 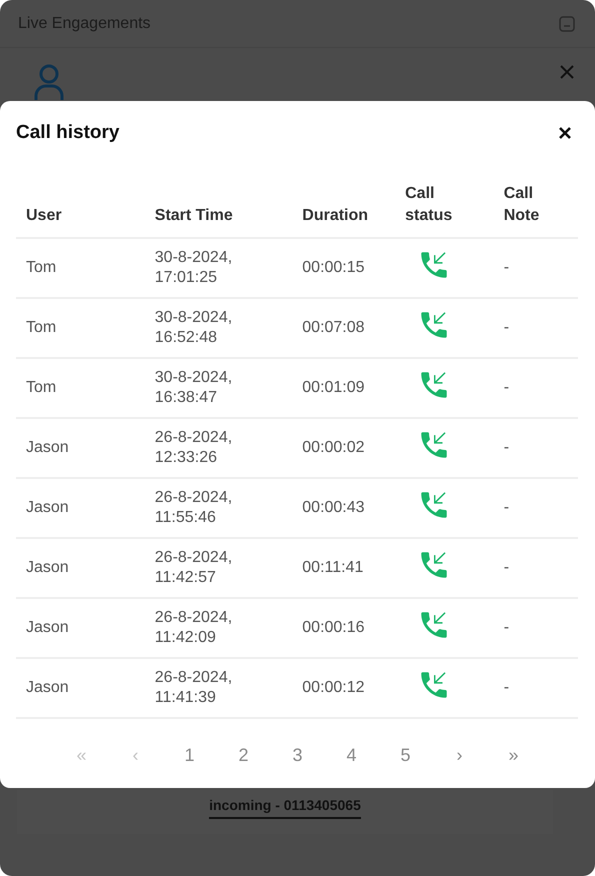 I want to click on page-button: 4, so click(x=351, y=755).